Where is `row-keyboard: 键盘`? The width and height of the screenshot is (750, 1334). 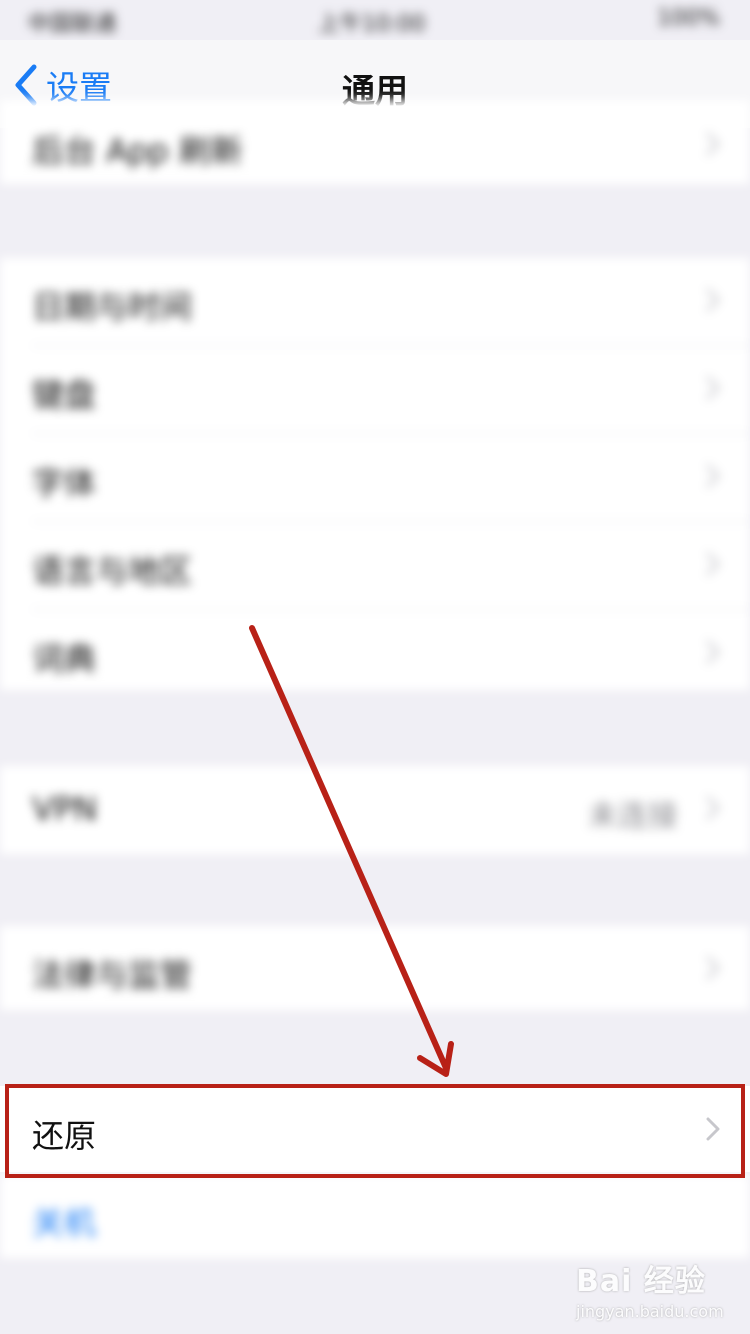 row-keyboard: 键盘 is located at coordinates (375, 390).